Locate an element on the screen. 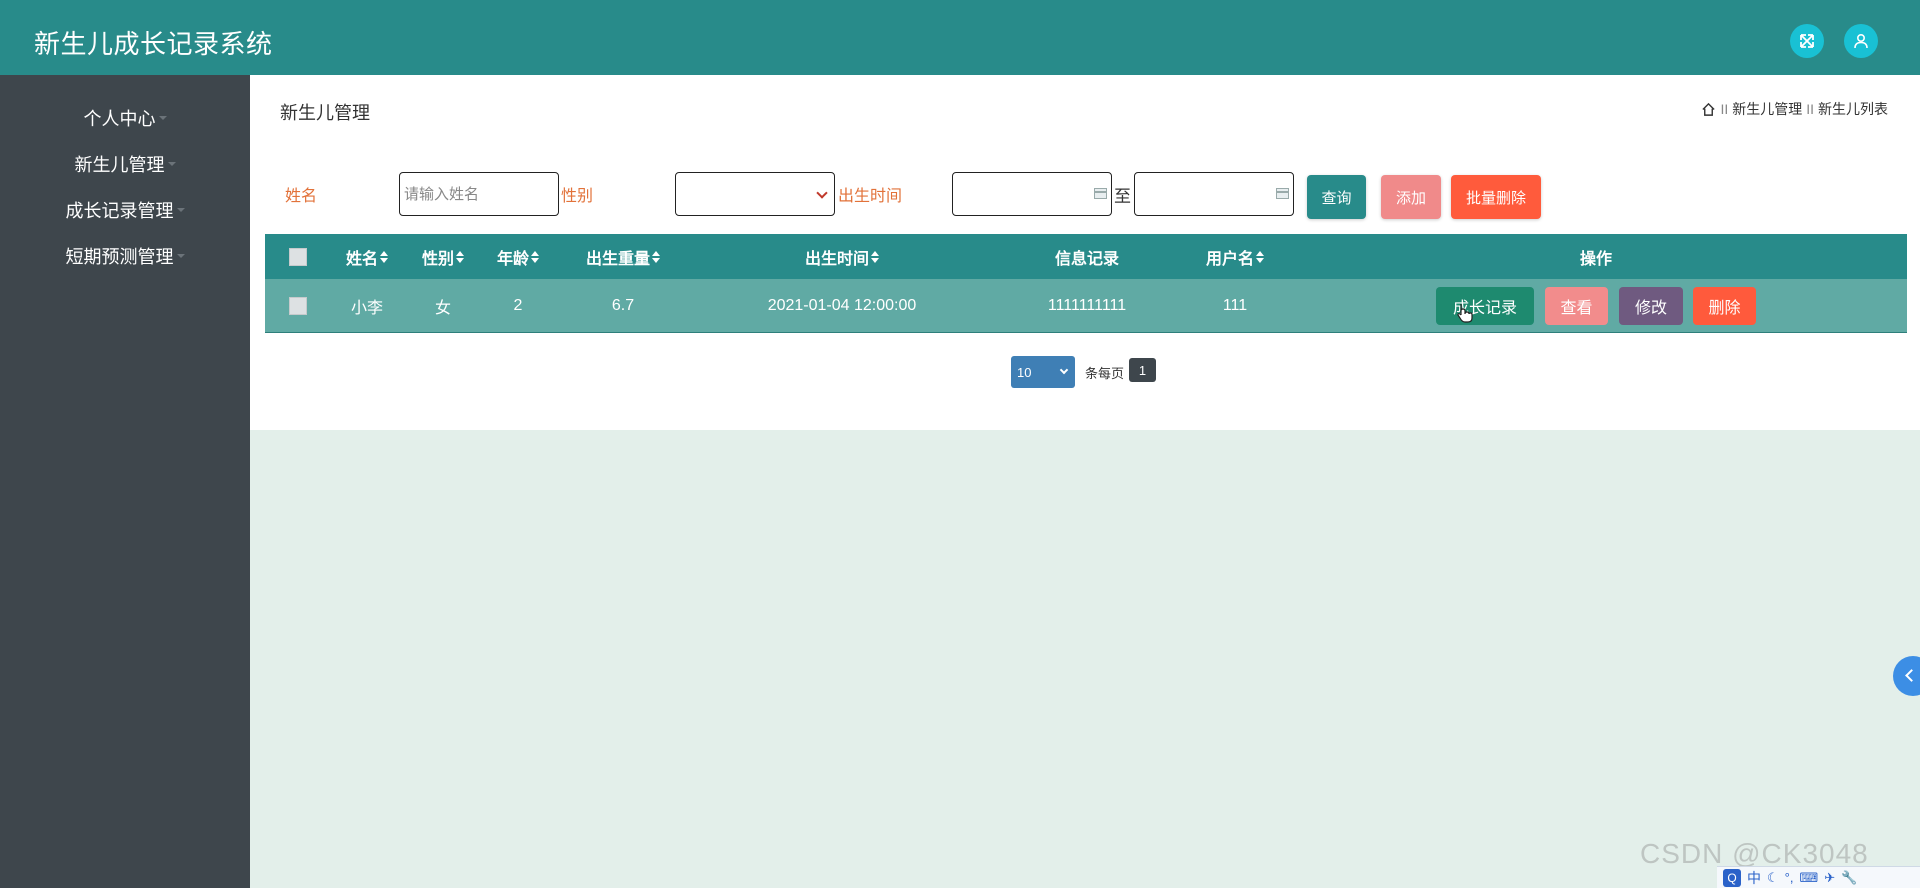 The height and width of the screenshot is (888, 1920). cell-gender: 女 is located at coordinates (443, 308).